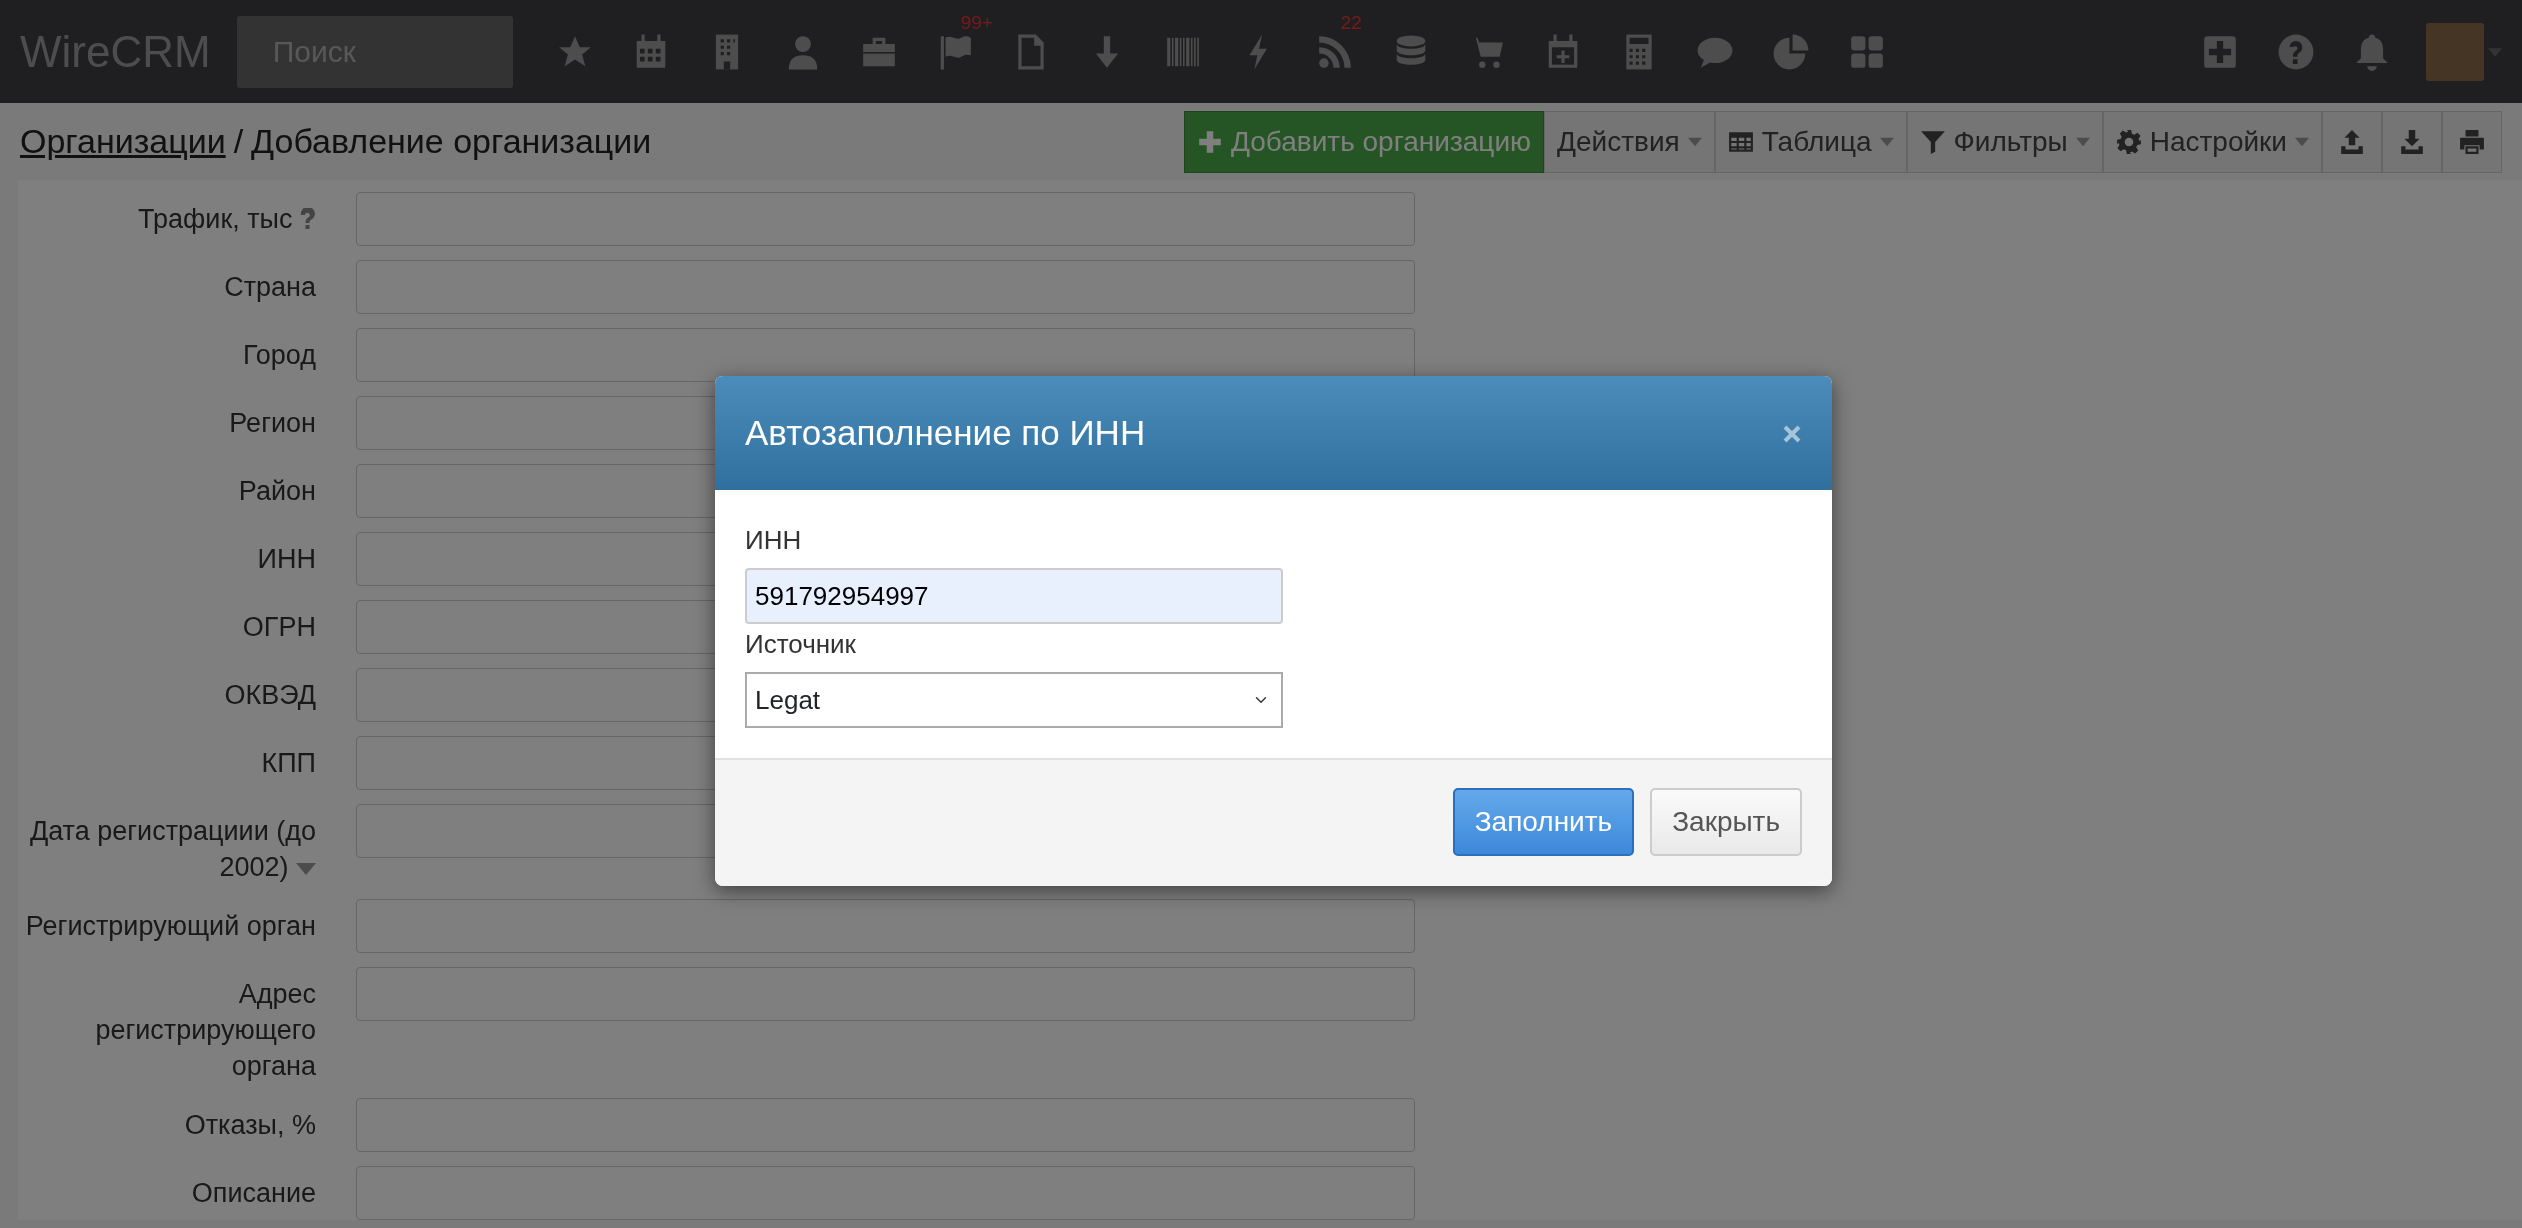  Describe the element at coordinates (123, 141) in the screenshot. I see `breadcrumb-link: Организации` at that location.